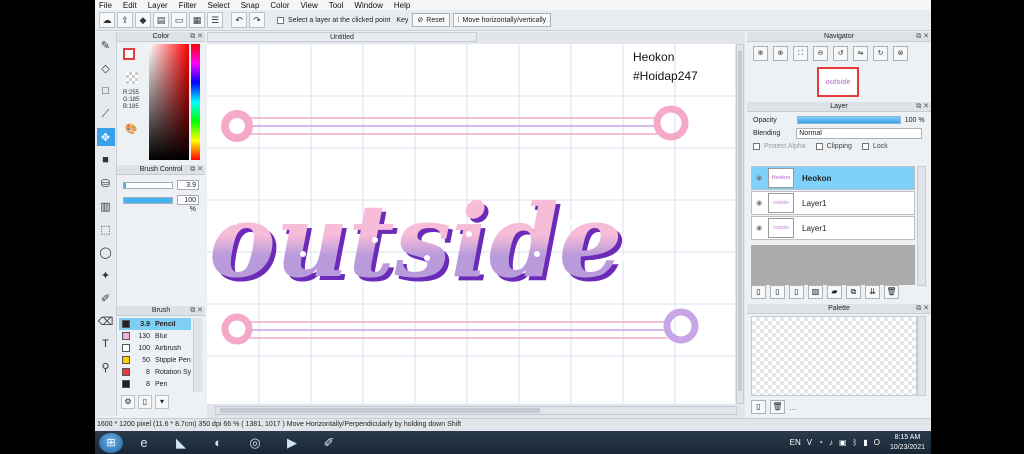  Describe the element at coordinates (834, 292) in the screenshot. I see `new-folder-icon: ▰` at that location.